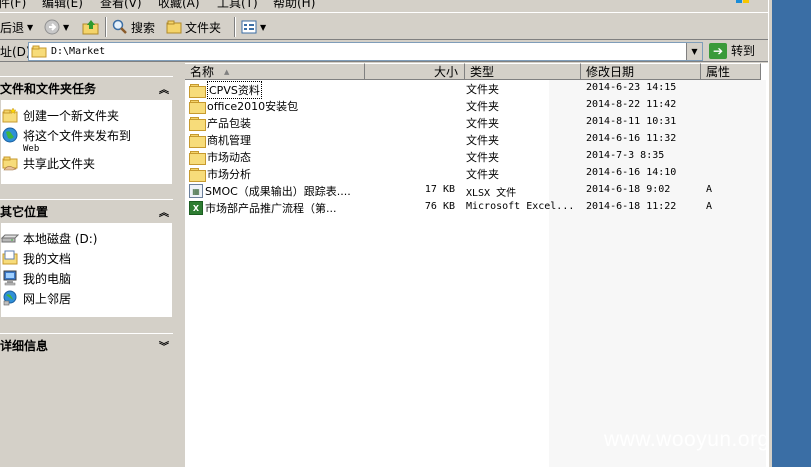  What do you see at coordinates (718, 72) in the screenshot?
I see `column-attr-label: 属性` at bounding box center [718, 72].